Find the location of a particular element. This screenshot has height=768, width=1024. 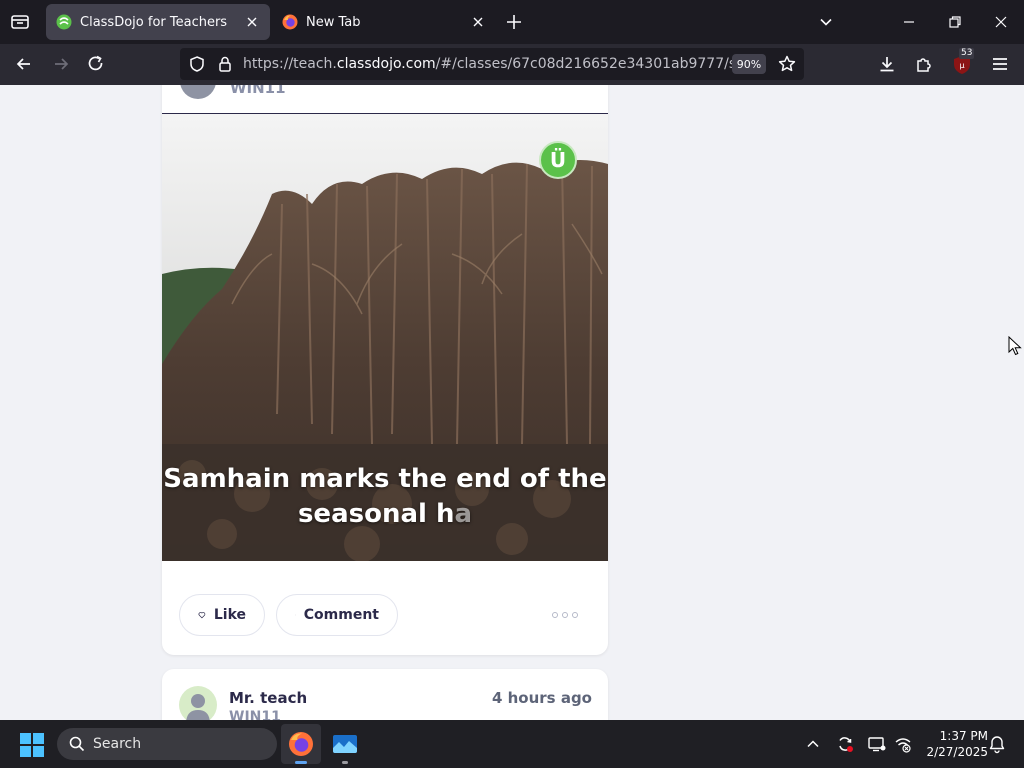

tracking-protection-shield-icon is located at coordinates (197, 64).